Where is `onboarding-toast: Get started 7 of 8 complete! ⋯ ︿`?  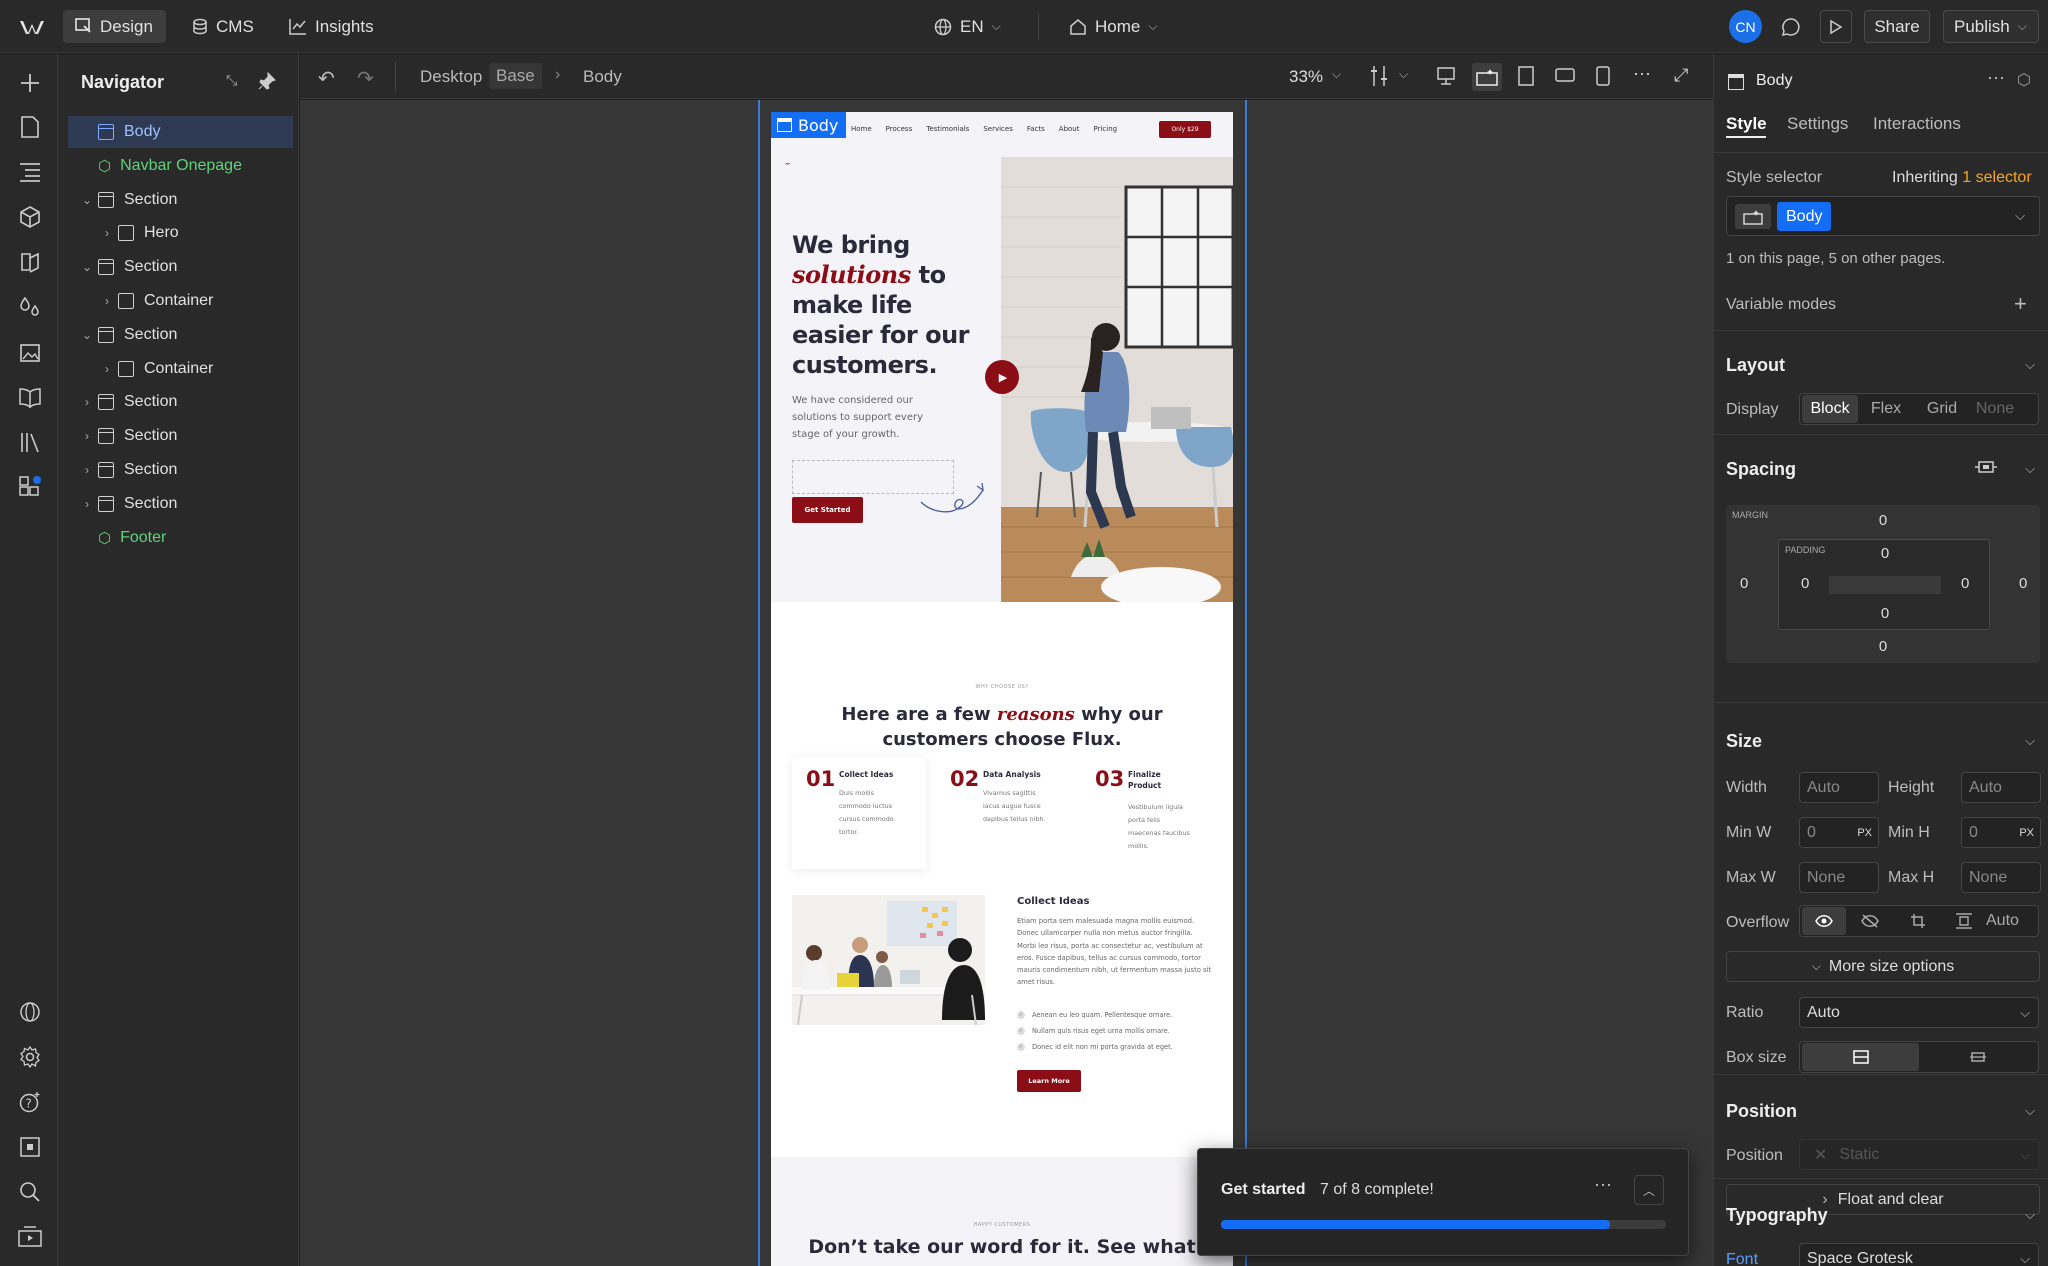 onboarding-toast: Get started 7 of 8 complete! ⋯ ︿ is located at coordinates (1443, 1202).